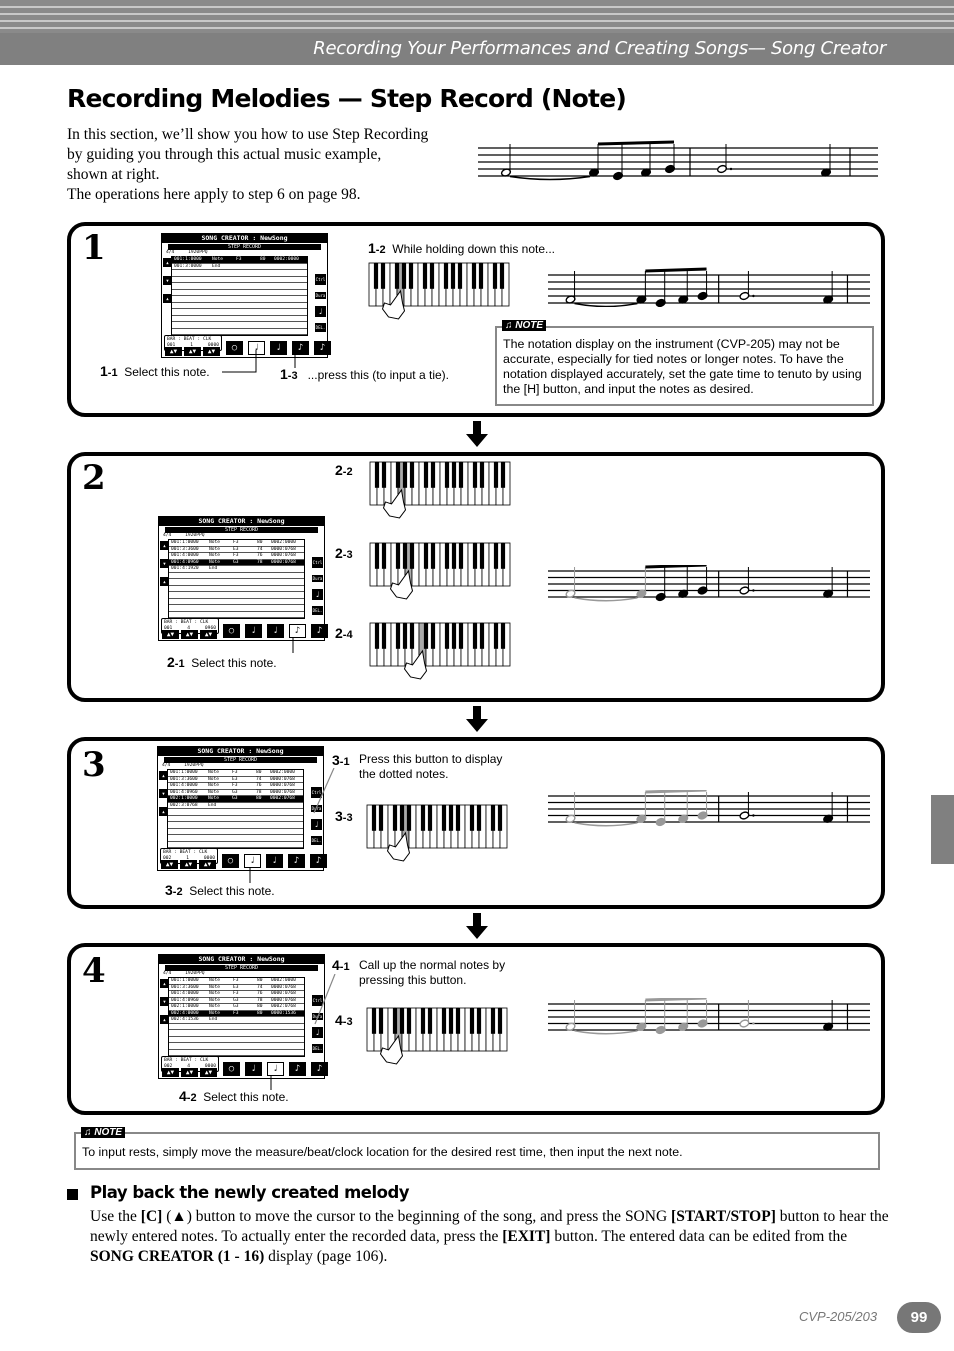 The image size is (954, 1351). Describe the element at coordinates (344, 553) in the screenshot. I see `label-2-3: 2-3` at that location.